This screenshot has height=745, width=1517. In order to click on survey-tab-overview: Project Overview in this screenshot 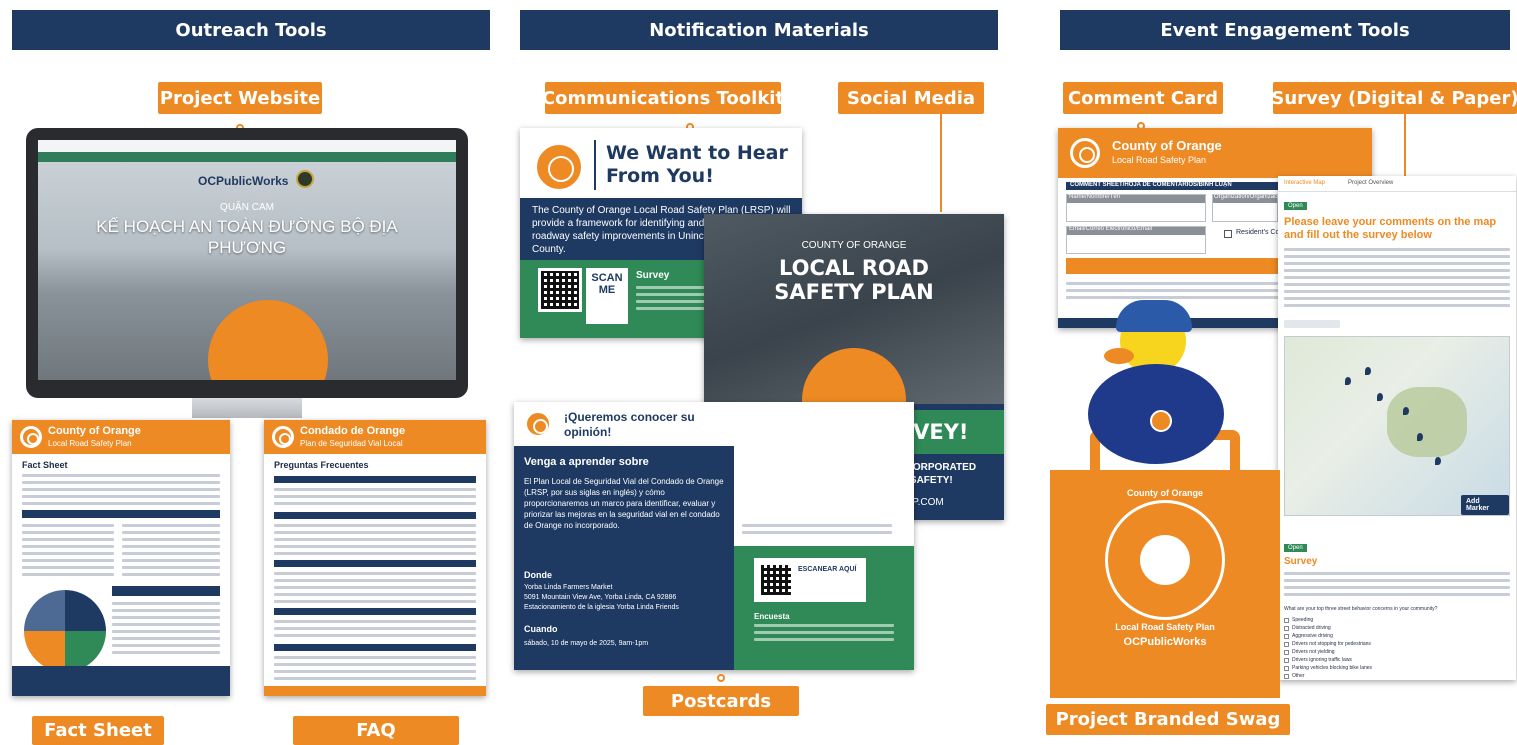, I will do `click(1370, 183)`.